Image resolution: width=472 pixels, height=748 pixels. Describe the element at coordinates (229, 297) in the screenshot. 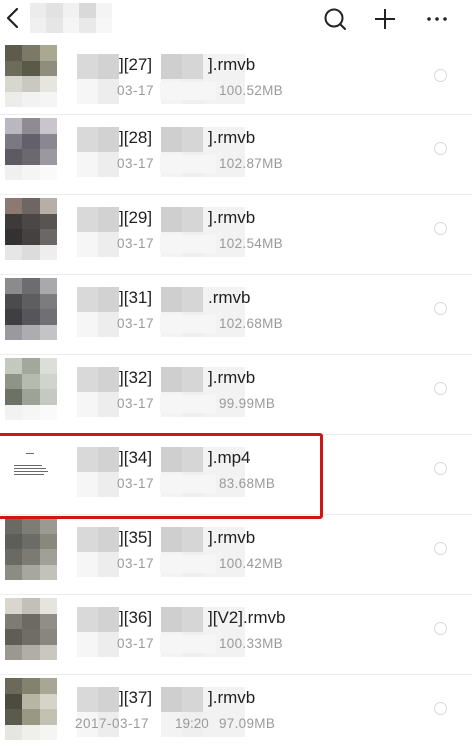

I see `file-extension: .rmvb` at that location.